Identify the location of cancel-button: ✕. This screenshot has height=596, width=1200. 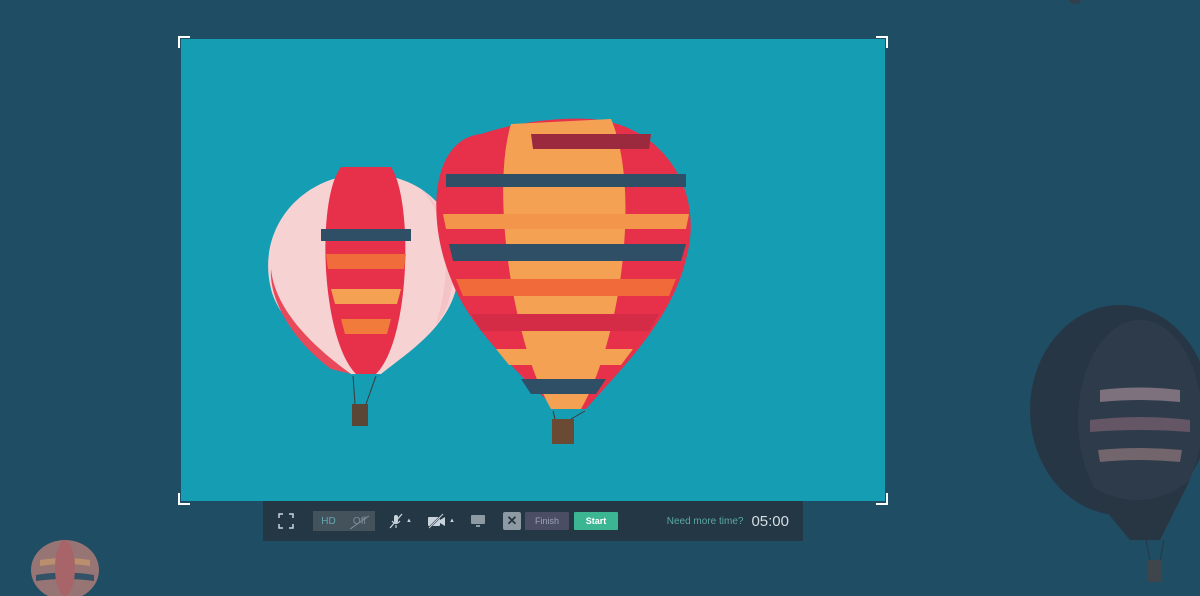
(512, 521).